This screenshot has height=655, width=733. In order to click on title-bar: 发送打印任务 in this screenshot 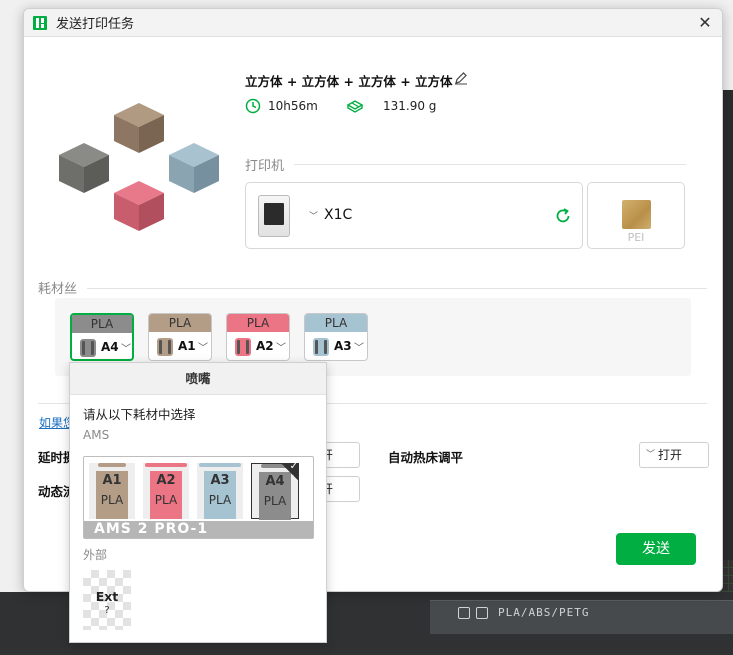, I will do `click(373, 23)`.